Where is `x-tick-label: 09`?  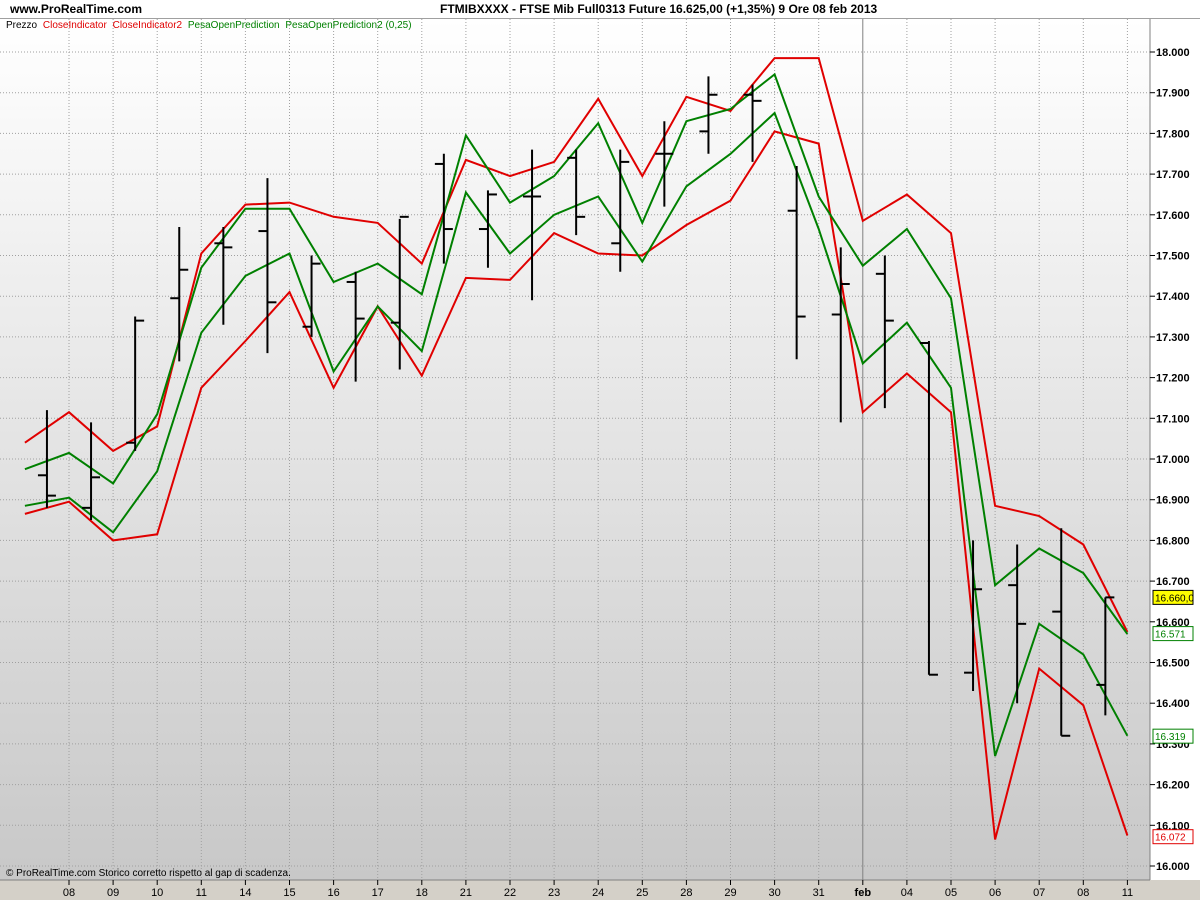 x-tick-label: 09 is located at coordinates (113, 893).